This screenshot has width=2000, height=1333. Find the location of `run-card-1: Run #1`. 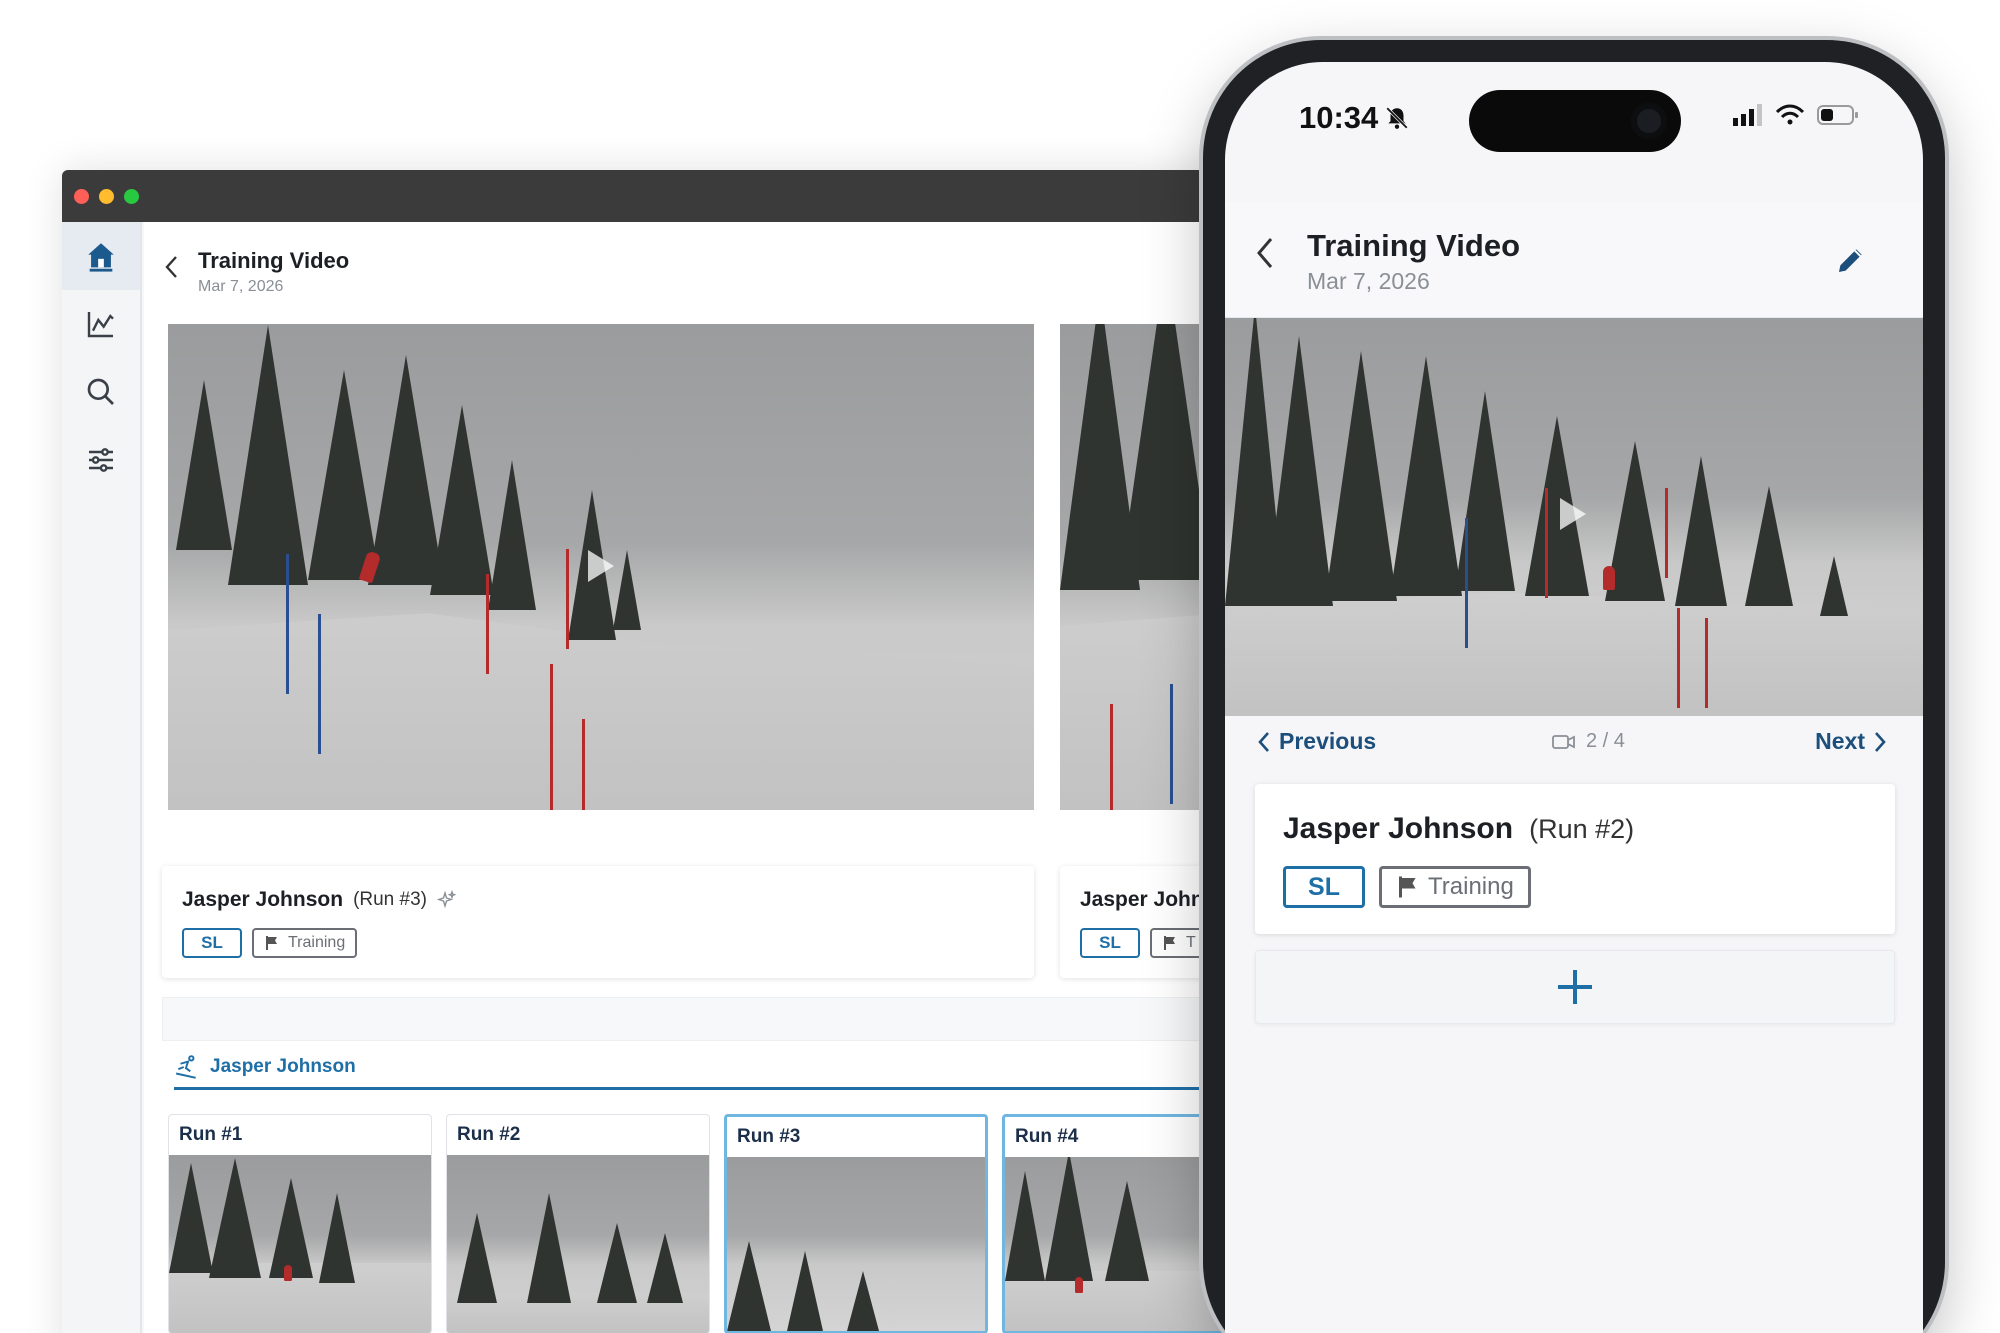

run-card-1: Run #1 is located at coordinates (300, 1223).